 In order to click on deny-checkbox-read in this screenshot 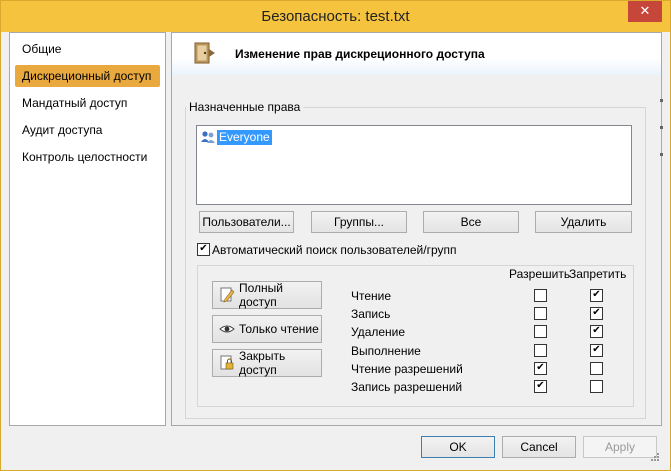, I will do `click(596, 295)`.